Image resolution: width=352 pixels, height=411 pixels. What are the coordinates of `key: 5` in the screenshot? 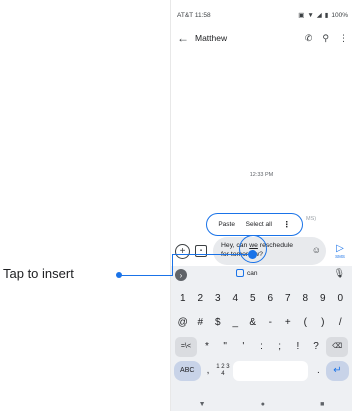 It's located at (253, 299).